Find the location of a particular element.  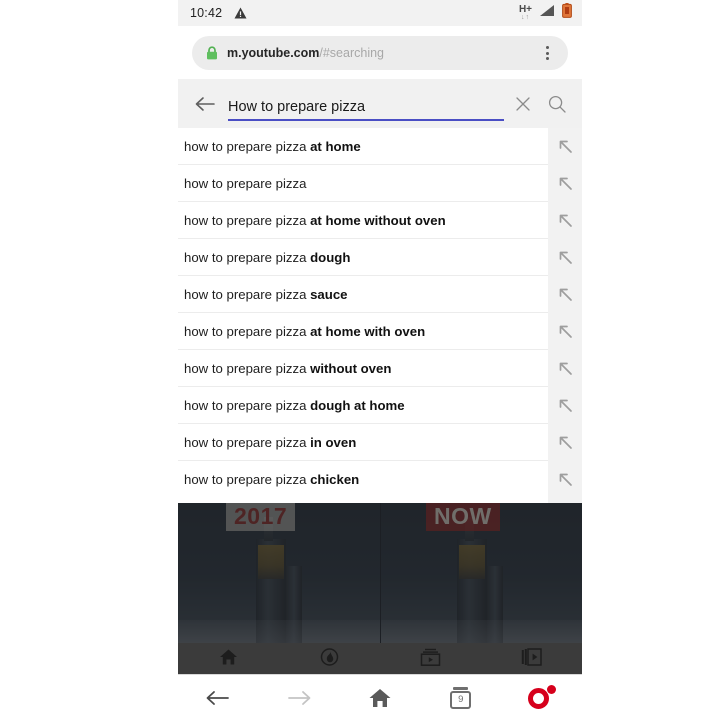

close-x-icon is located at coordinates (523, 104).